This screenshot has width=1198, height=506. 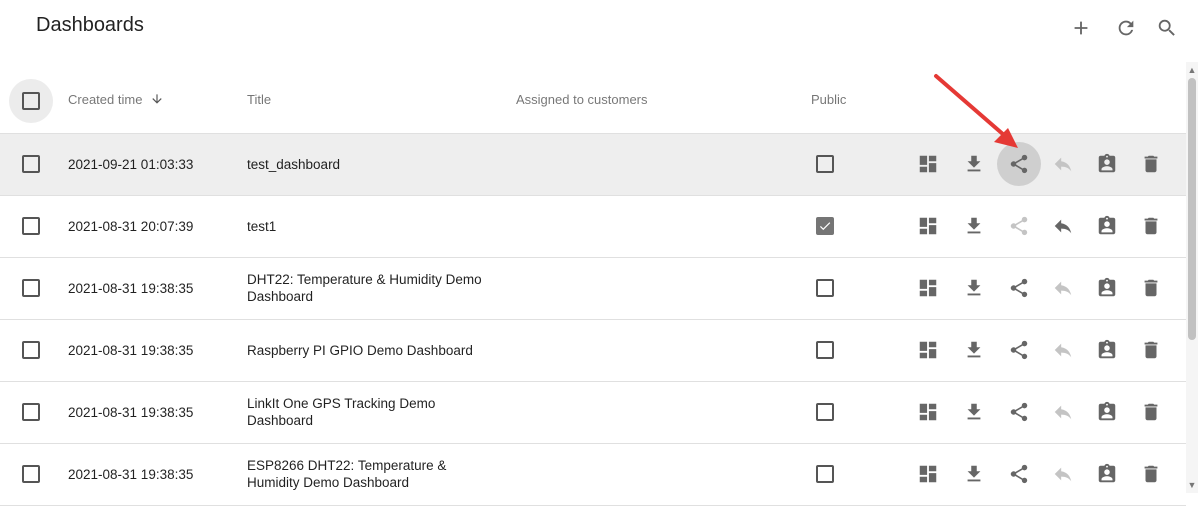 I want to click on title-cell: test_dashboard, so click(x=294, y=164).